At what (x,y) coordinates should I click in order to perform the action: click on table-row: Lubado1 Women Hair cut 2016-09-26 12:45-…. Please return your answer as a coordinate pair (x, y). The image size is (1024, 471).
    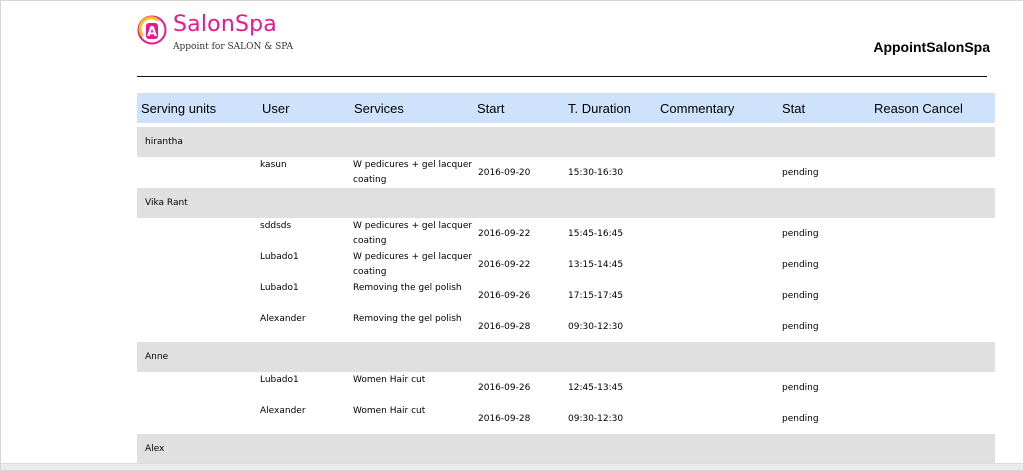
    Looking at the image, I should click on (566, 387).